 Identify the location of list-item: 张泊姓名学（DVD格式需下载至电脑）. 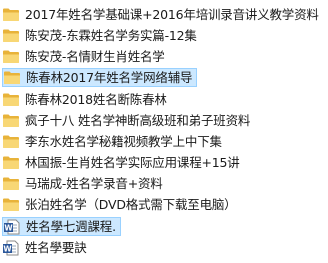
(121, 204).